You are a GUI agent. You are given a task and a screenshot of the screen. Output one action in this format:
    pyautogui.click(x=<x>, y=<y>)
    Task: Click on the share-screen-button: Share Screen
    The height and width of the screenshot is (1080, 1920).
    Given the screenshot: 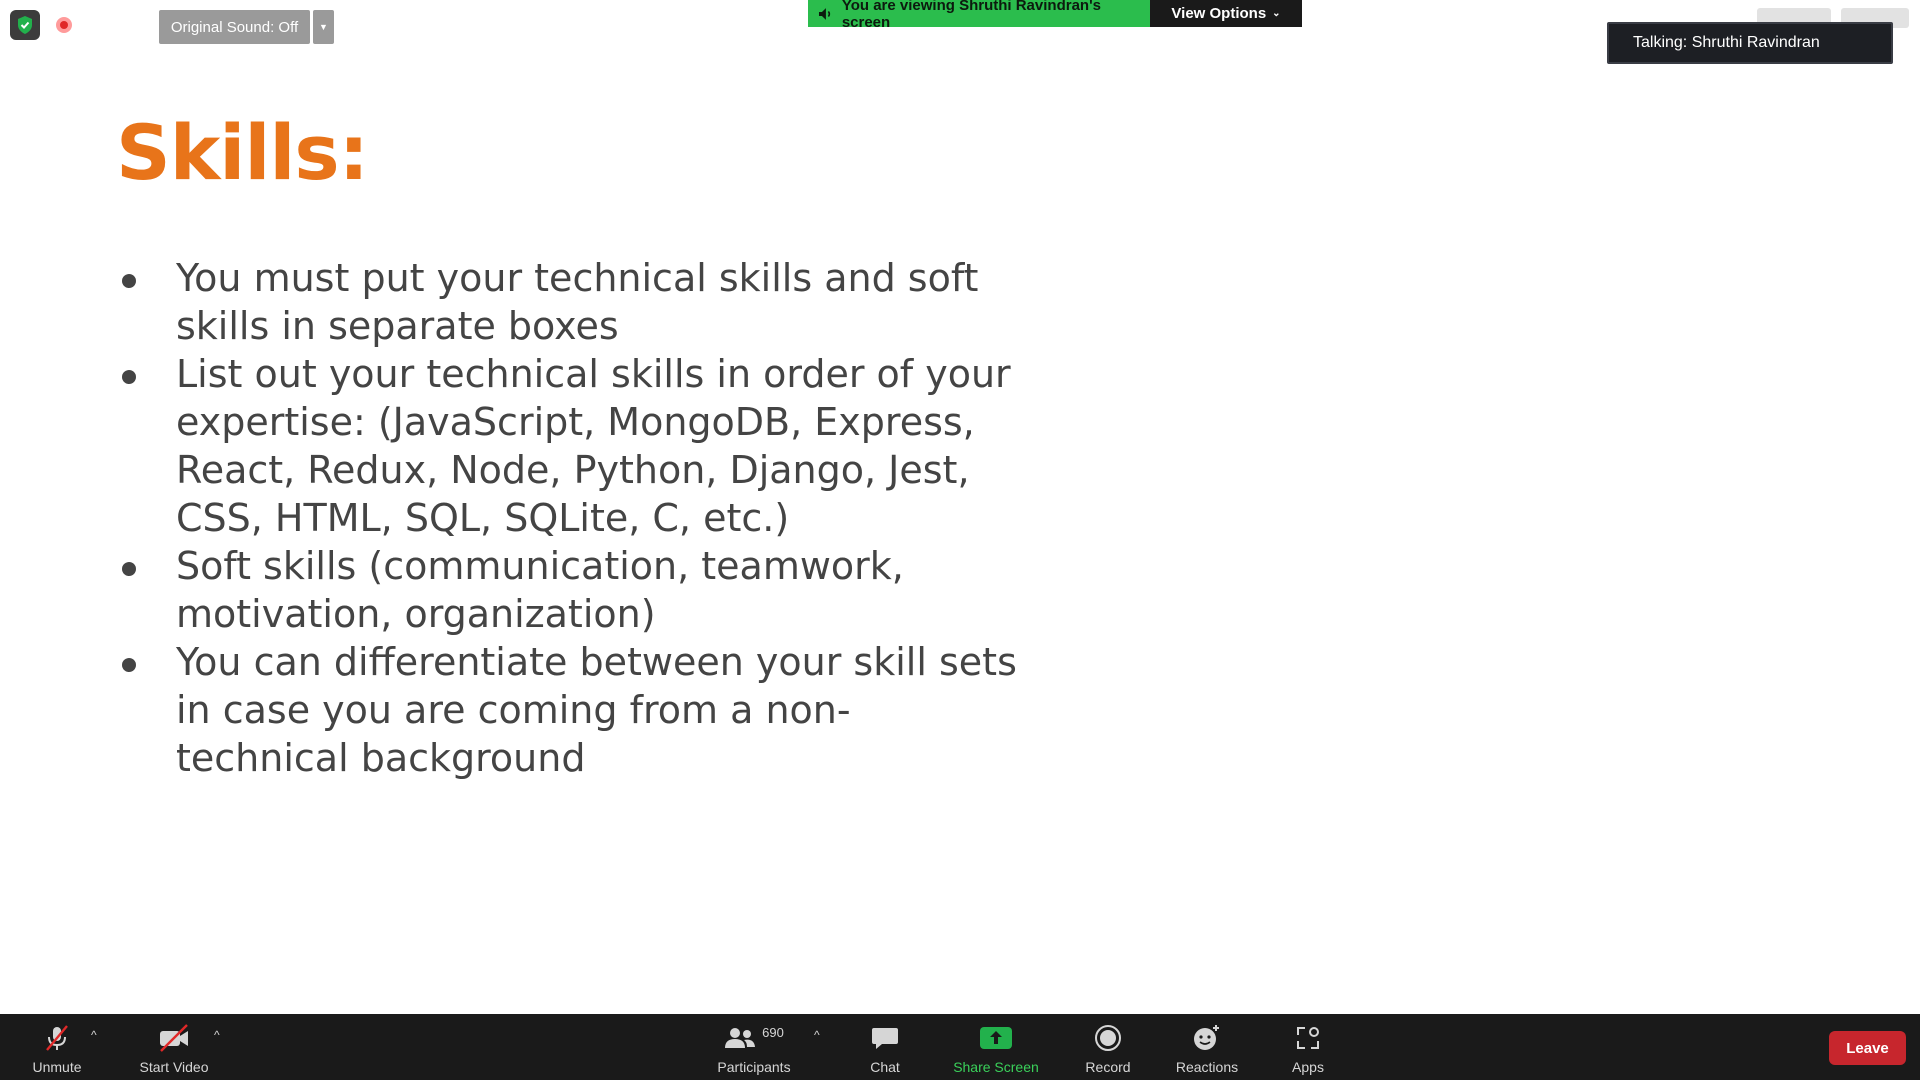 What is the action you would take?
    pyautogui.click(x=996, y=1047)
    